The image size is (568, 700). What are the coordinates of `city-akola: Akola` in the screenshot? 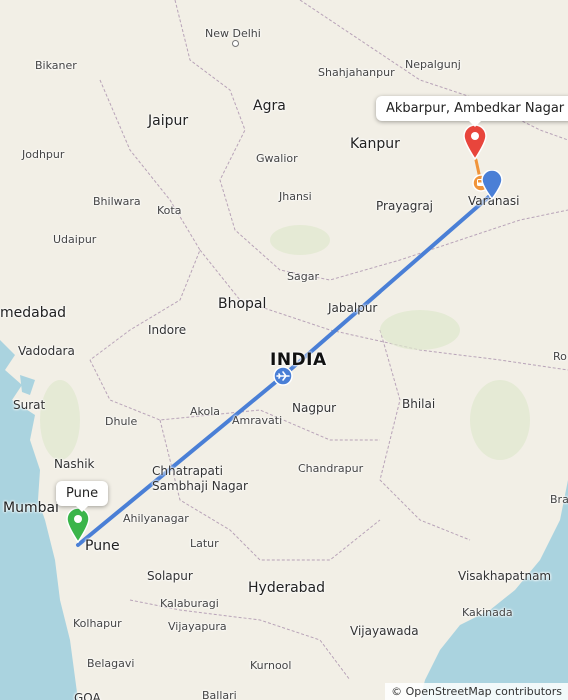 It's located at (205, 411).